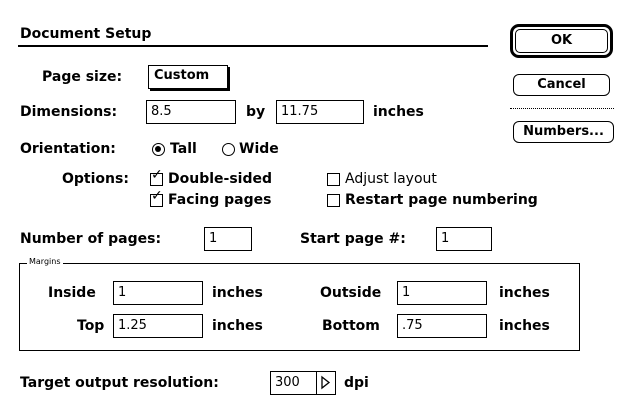 Image resolution: width=635 pixels, height=407 pixels. I want to click on options-label: Options:, so click(95, 179).